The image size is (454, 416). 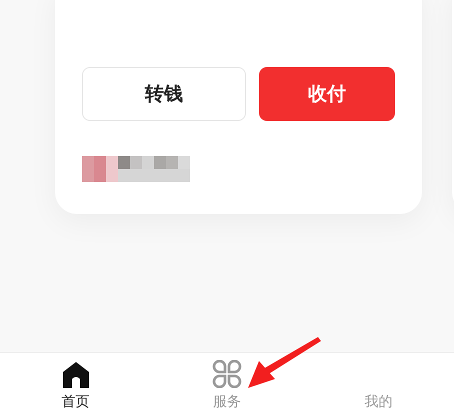 I want to click on receive-button: 收付, so click(x=327, y=94).